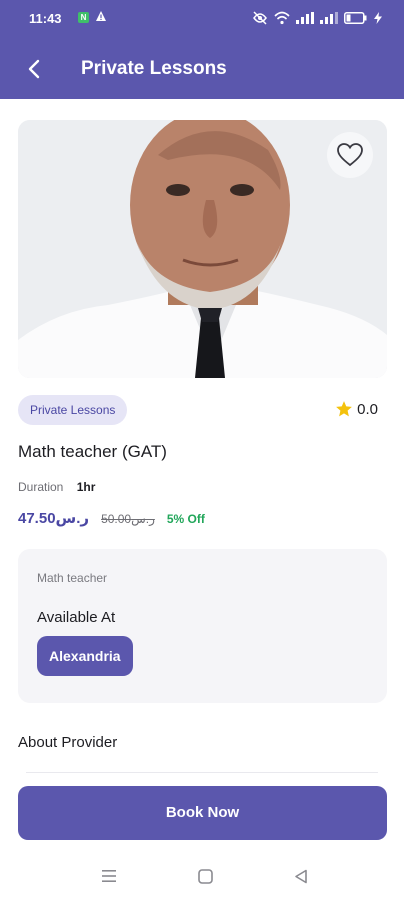 This screenshot has height=900, width=404. What do you see at coordinates (202, 49) in the screenshot?
I see `app-header: 11:43 N Private Lessons` at bounding box center [202, 49].